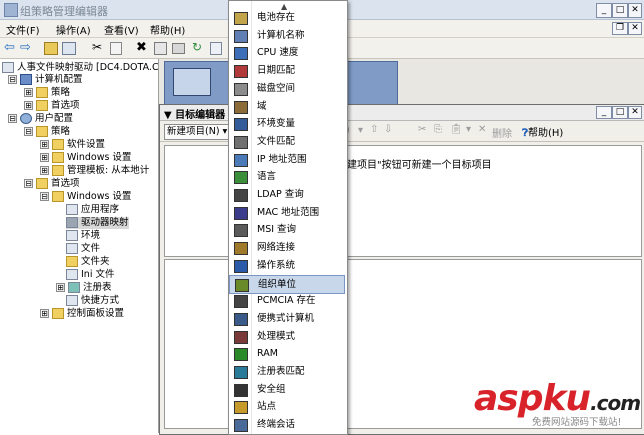 The height and width of the screenshot is (435, 644). What do you see at coordinates (143, 47) in the screenshot?
I see `delete-icon: ✖` at bounding box center [143, 47].